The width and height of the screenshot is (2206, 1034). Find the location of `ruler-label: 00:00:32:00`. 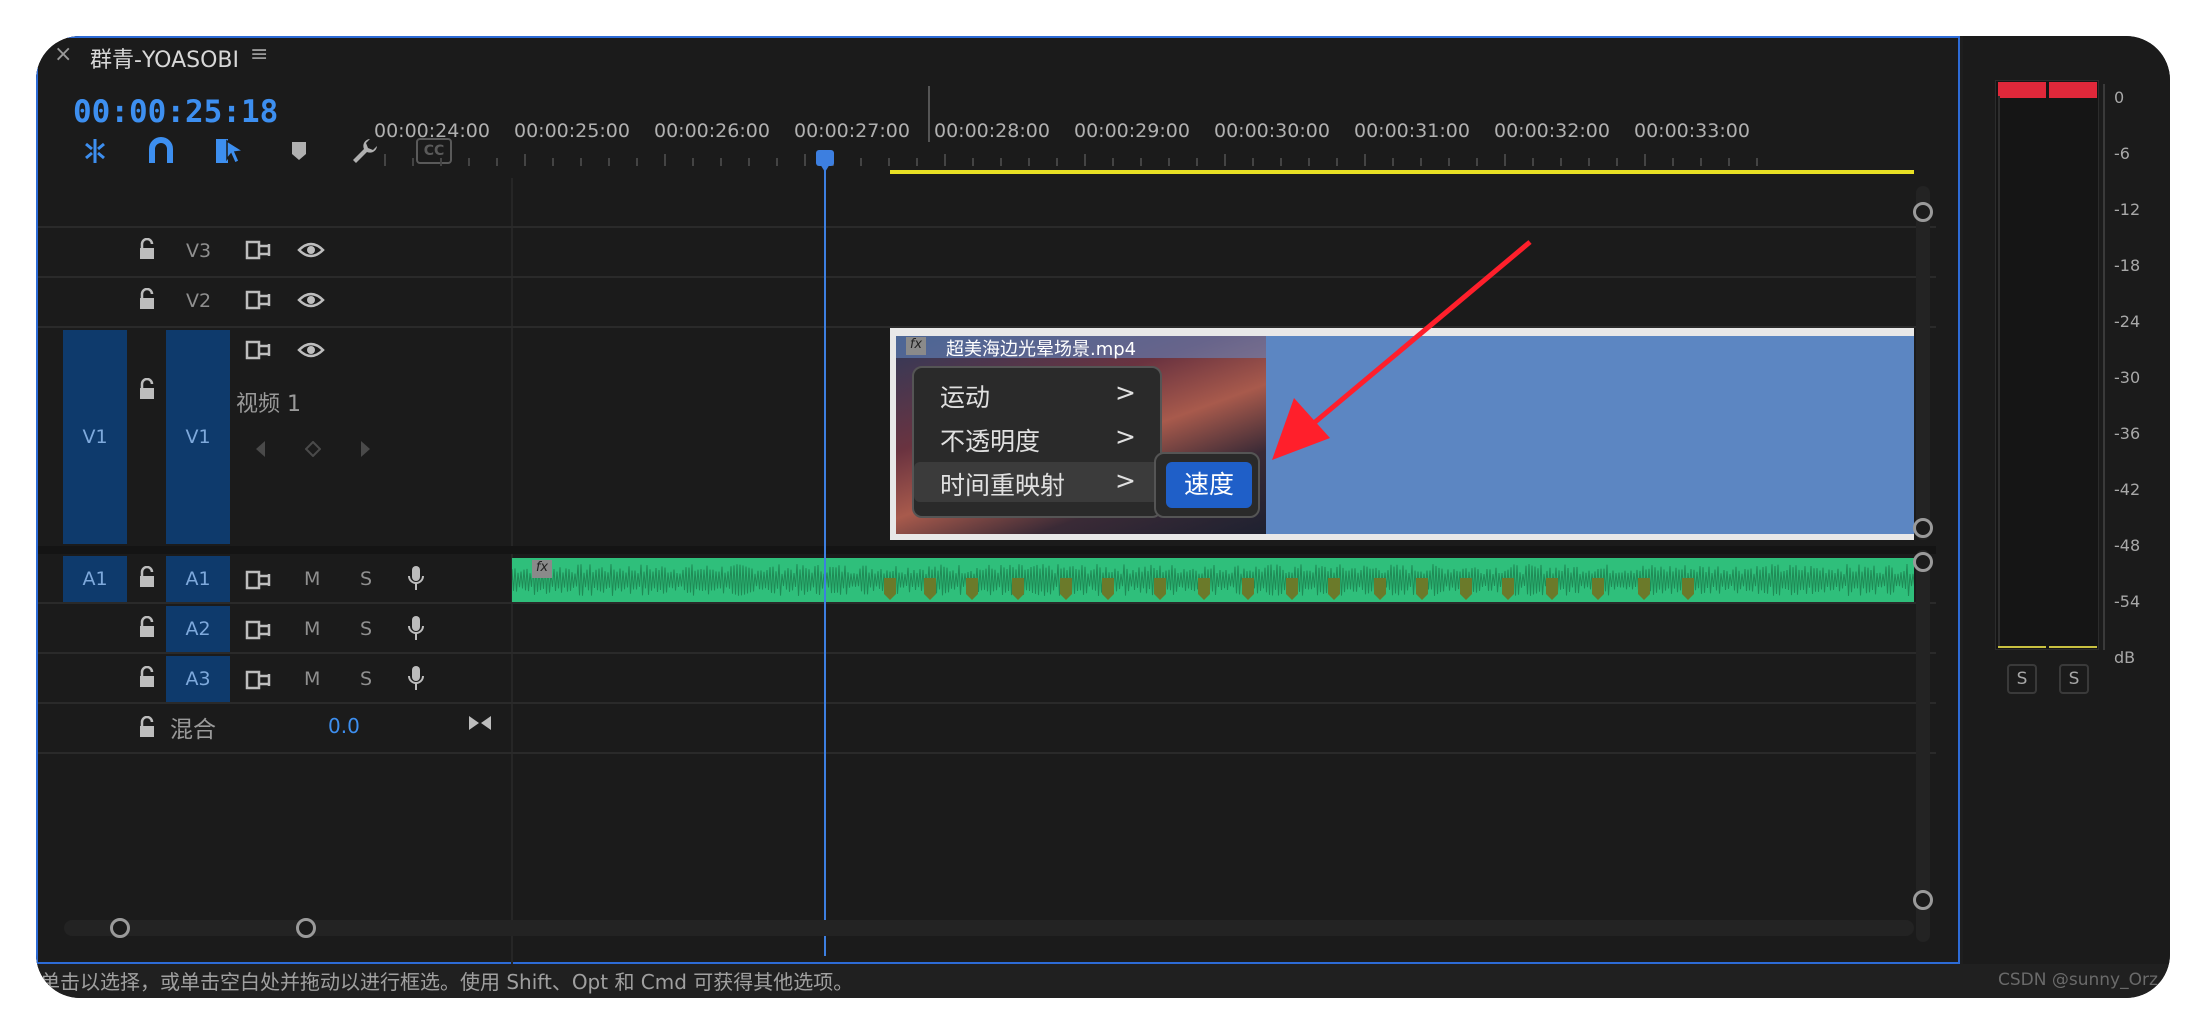

ruler-label: 00:00:32:00 is located at coordinates (1552, 131).